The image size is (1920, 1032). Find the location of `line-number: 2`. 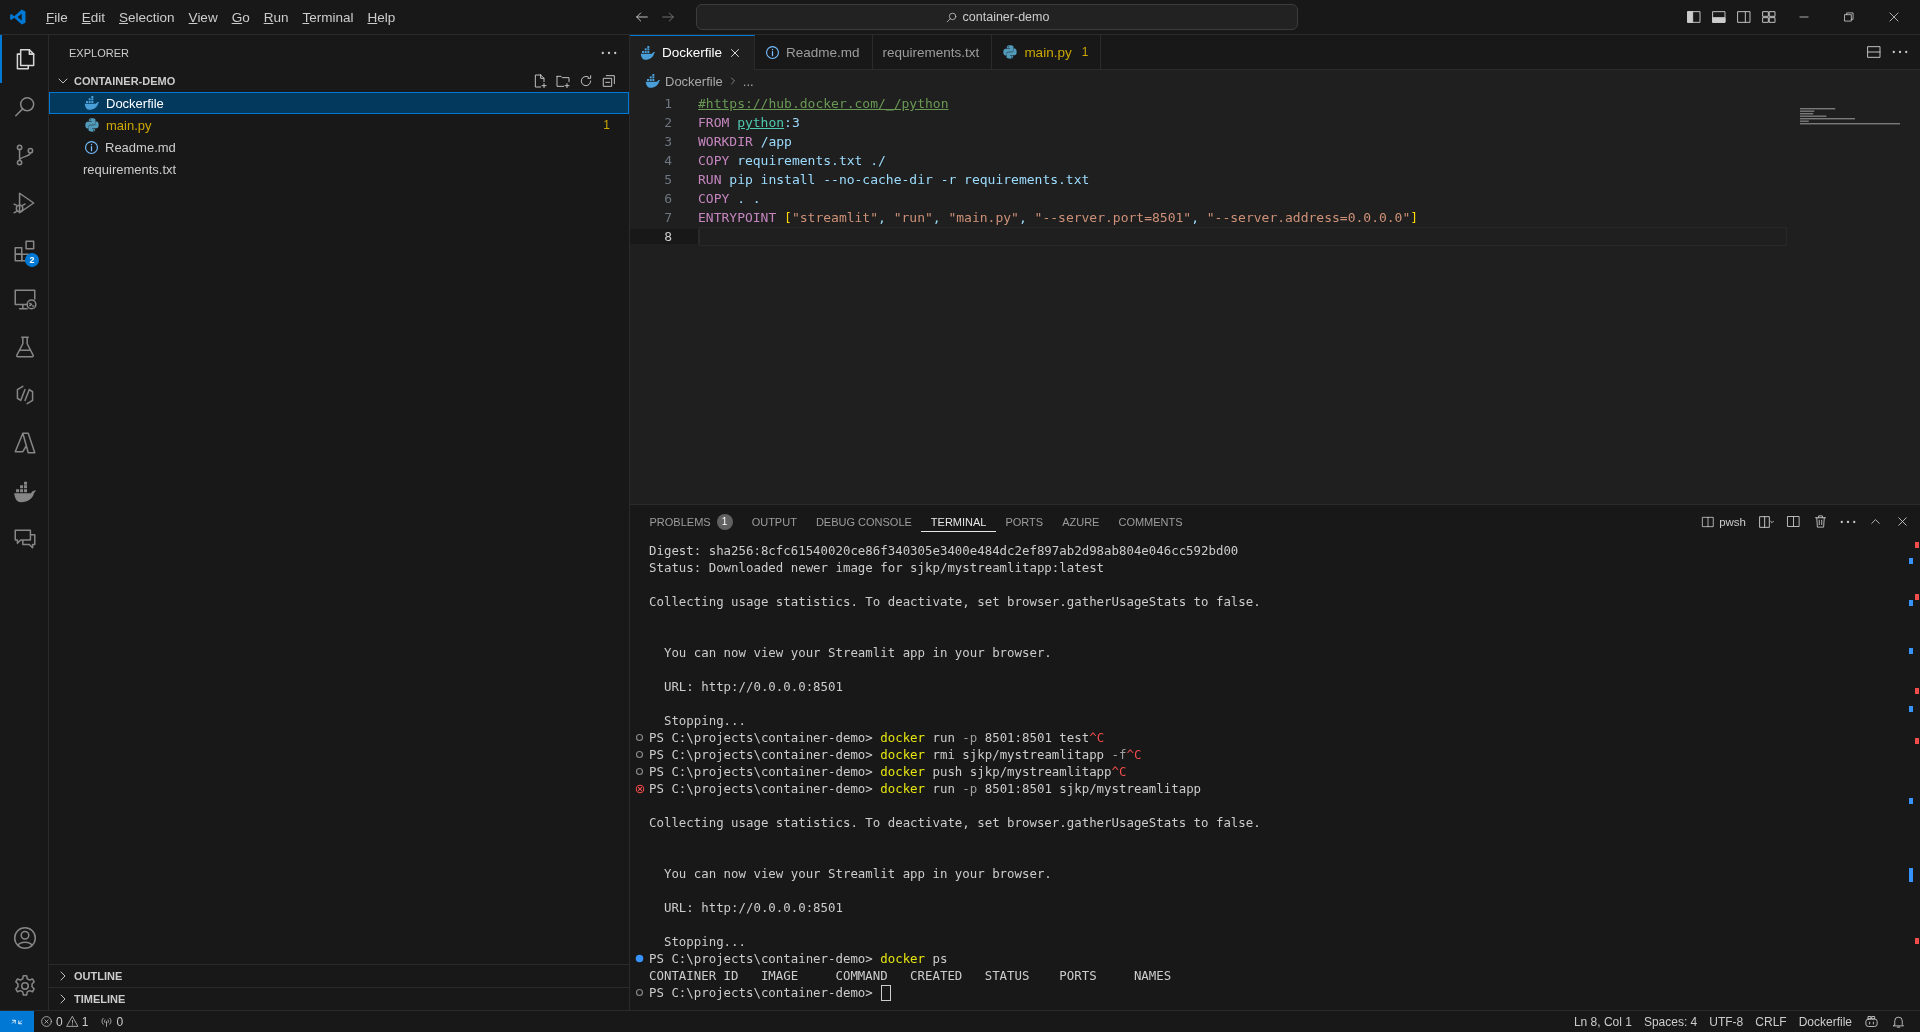

line-number: 2 is located at coordinates (668, 122).